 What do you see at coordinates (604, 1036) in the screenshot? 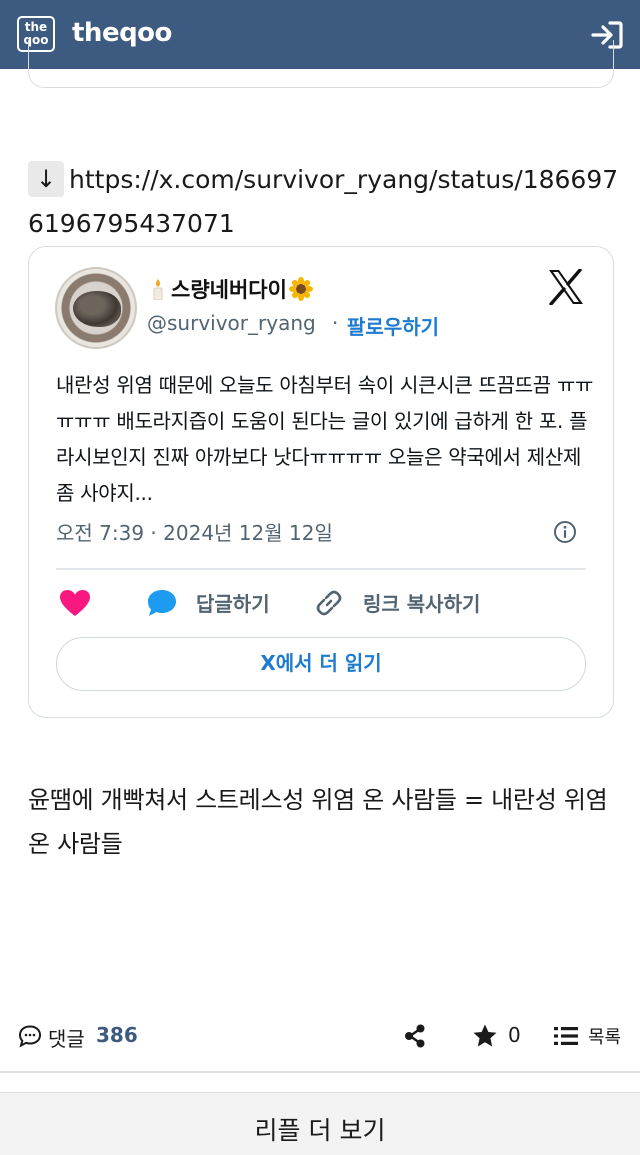
I see `list-button: 목록` at bounding box center [604, 1036].